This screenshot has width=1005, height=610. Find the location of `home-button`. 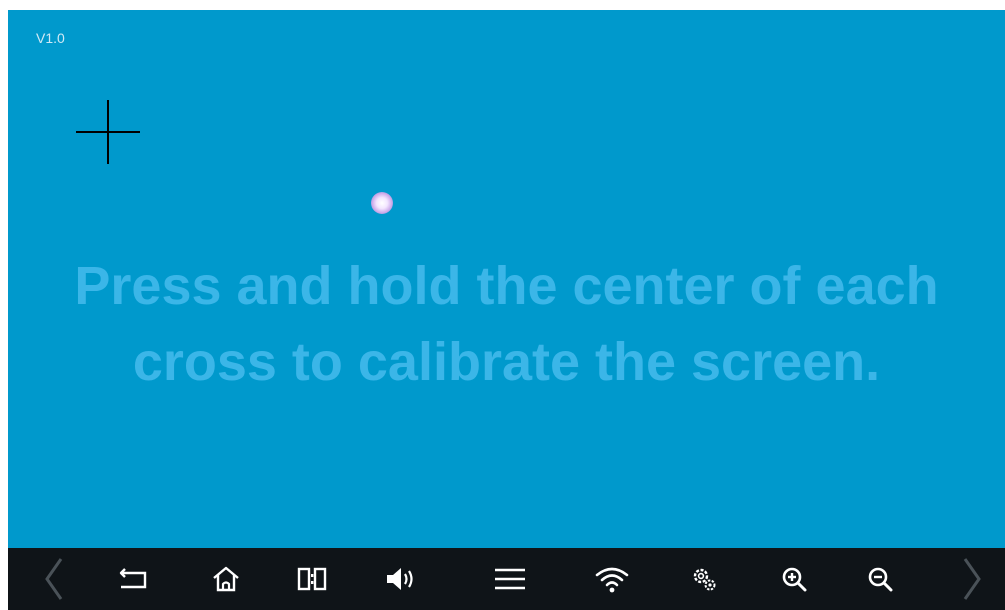

home-button is located at coordinates (226, 579).